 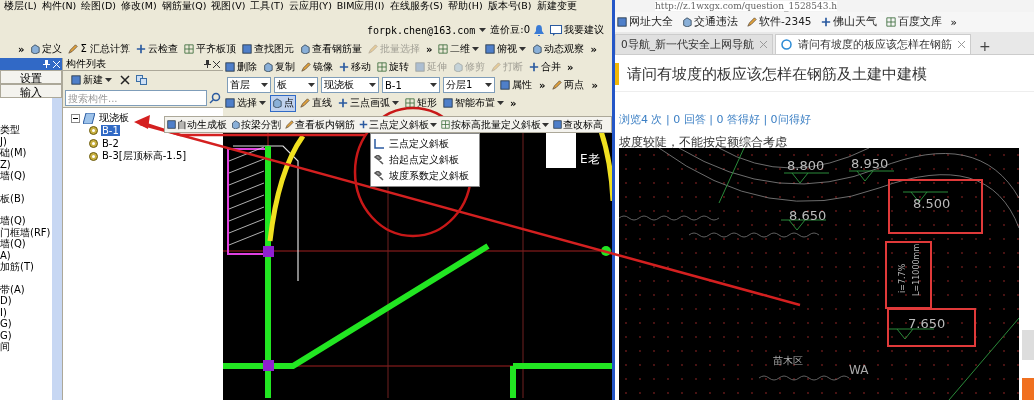 What do you see at coordinates (578, 124) in the screenshot?
I see `toolbar-button: 查改标高` at bounding box center [578, 124].